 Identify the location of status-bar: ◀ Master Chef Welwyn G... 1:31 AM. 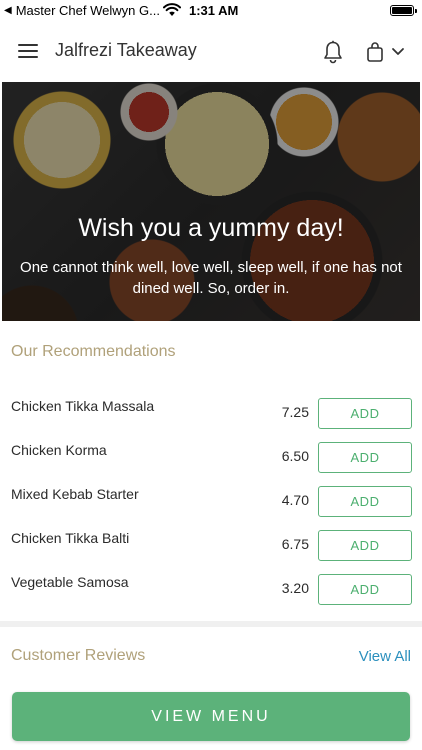
(211, 11).